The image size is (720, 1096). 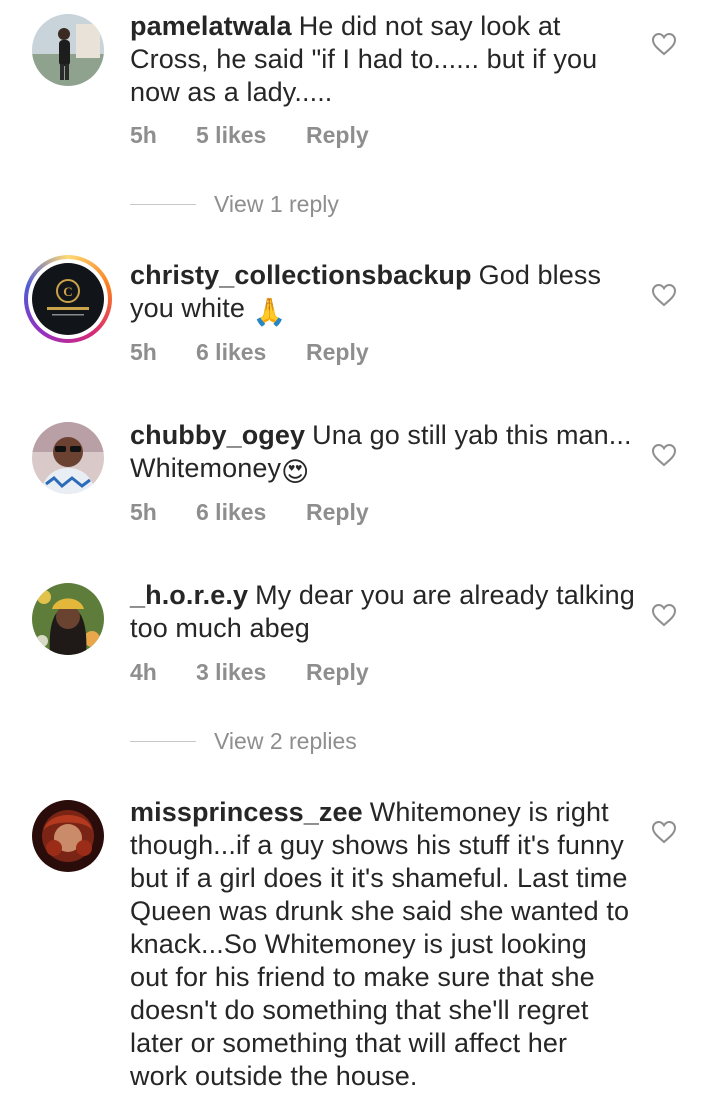 I want to click on story-ring: C, so click(x=68, y=299).